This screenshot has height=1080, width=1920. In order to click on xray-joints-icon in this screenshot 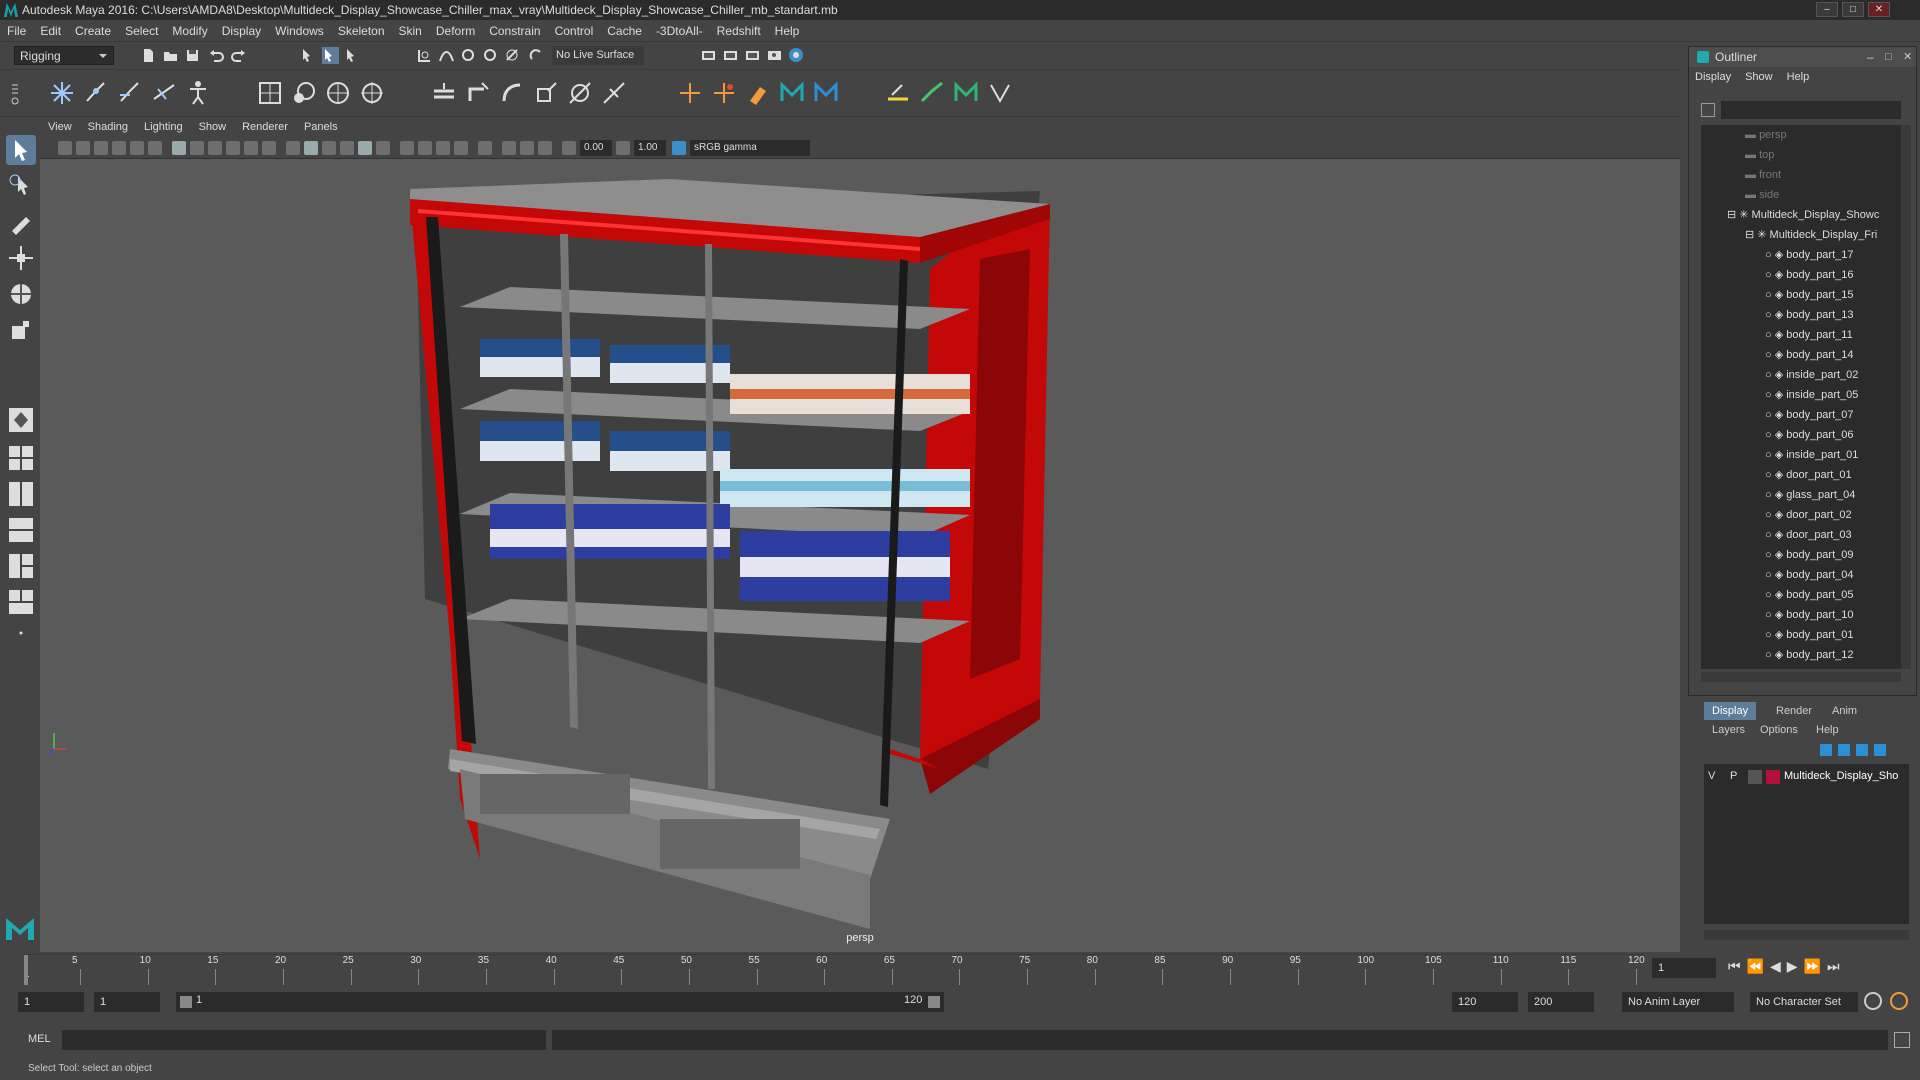, I will do `click(527, 148)`.